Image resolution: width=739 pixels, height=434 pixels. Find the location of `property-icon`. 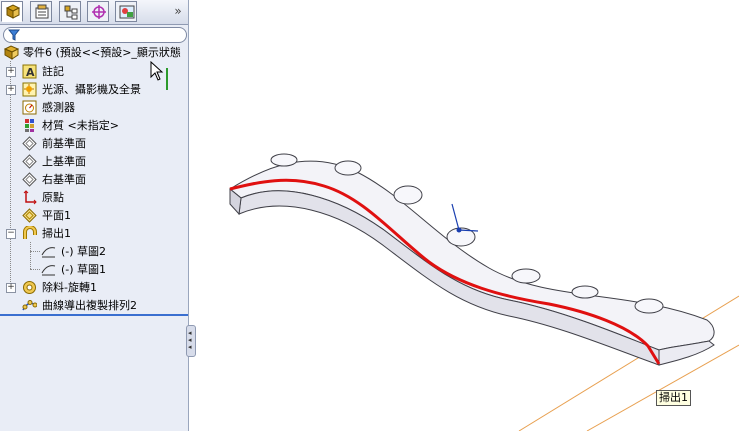

property-icon is located at coordinates (42, 11).